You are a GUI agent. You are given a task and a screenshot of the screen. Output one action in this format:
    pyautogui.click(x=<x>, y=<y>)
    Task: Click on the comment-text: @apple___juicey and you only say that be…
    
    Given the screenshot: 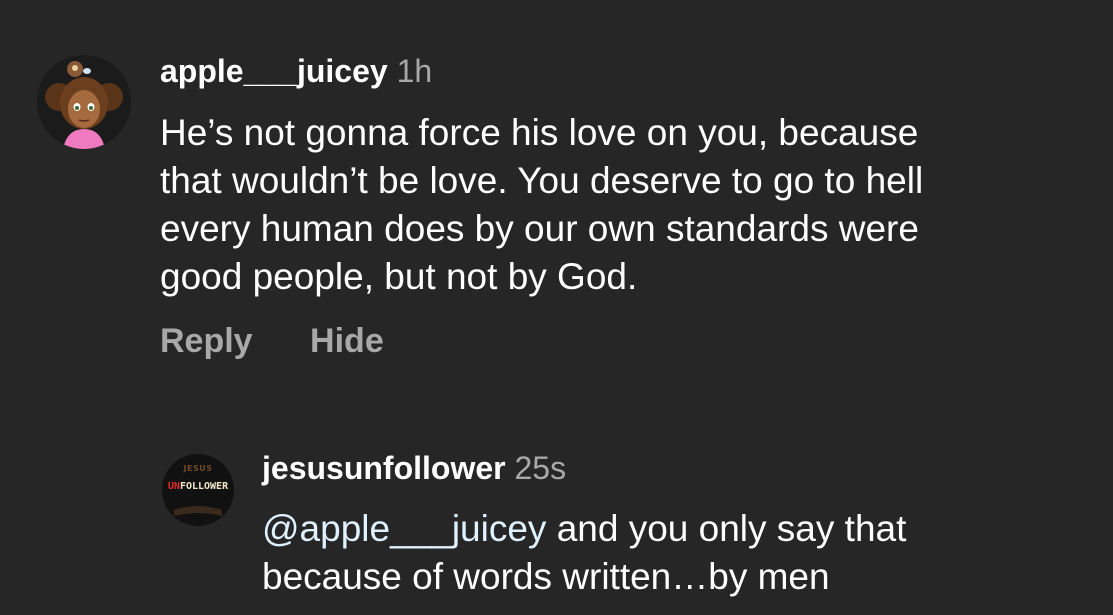 What is the action you would take?
    pyautogui.click(x=672, y=553)
    